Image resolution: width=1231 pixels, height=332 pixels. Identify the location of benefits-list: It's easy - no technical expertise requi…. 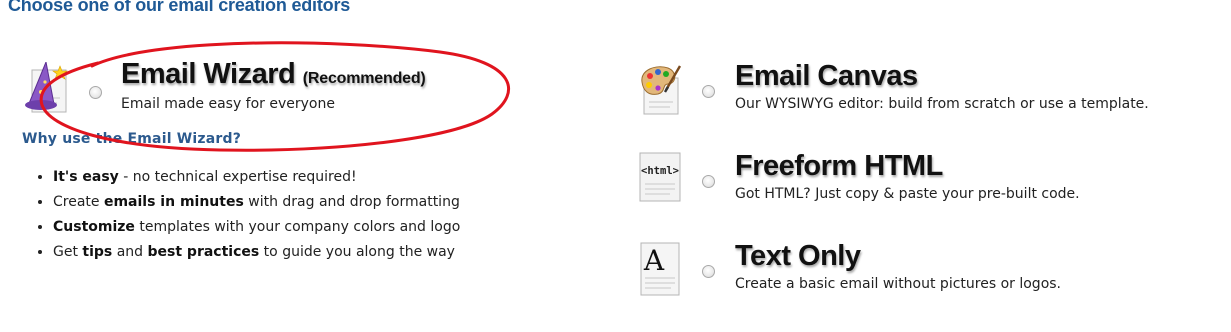
(246, 218).